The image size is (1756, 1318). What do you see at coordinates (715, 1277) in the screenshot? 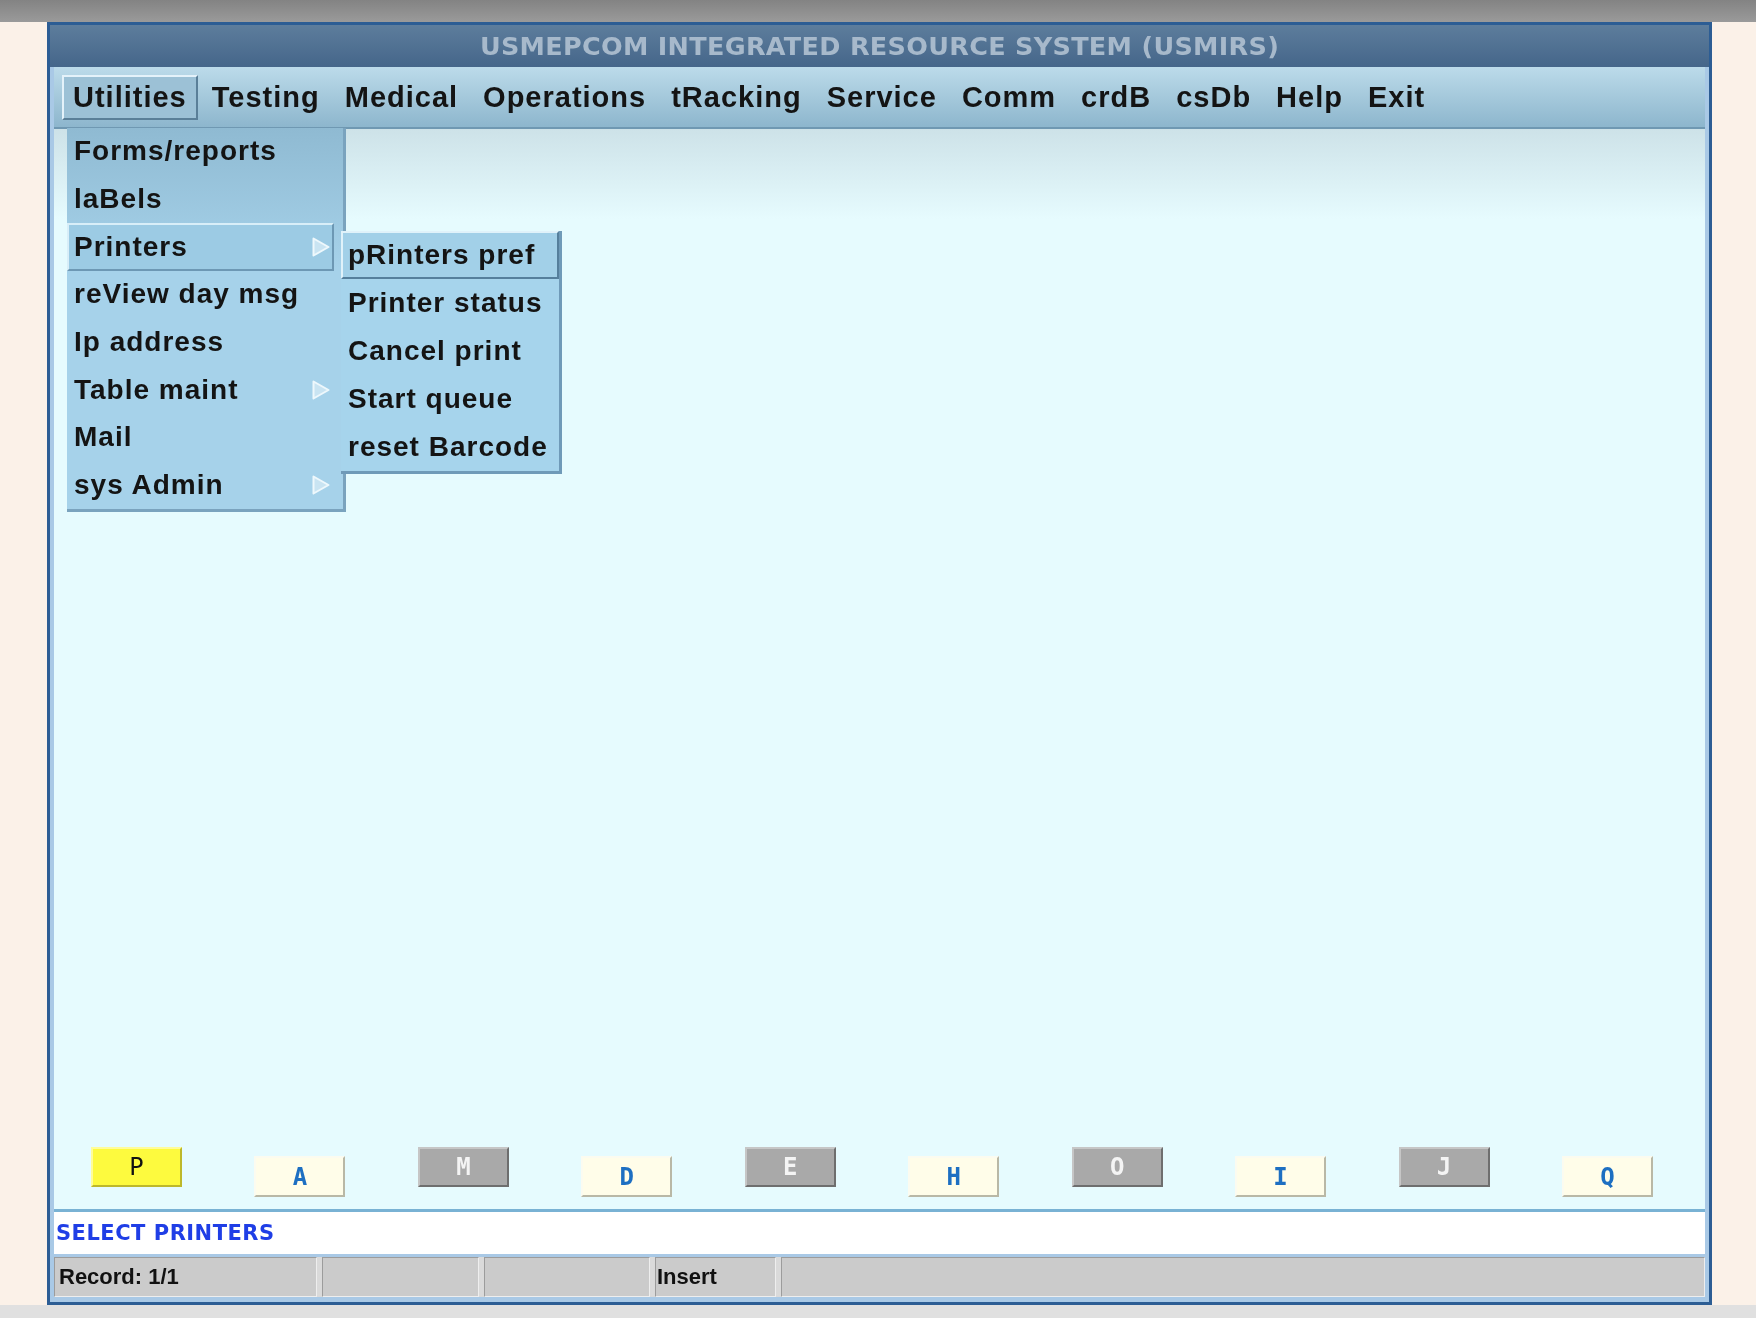
I see `status-cell: Insert` at bounding box center [715, 1277].